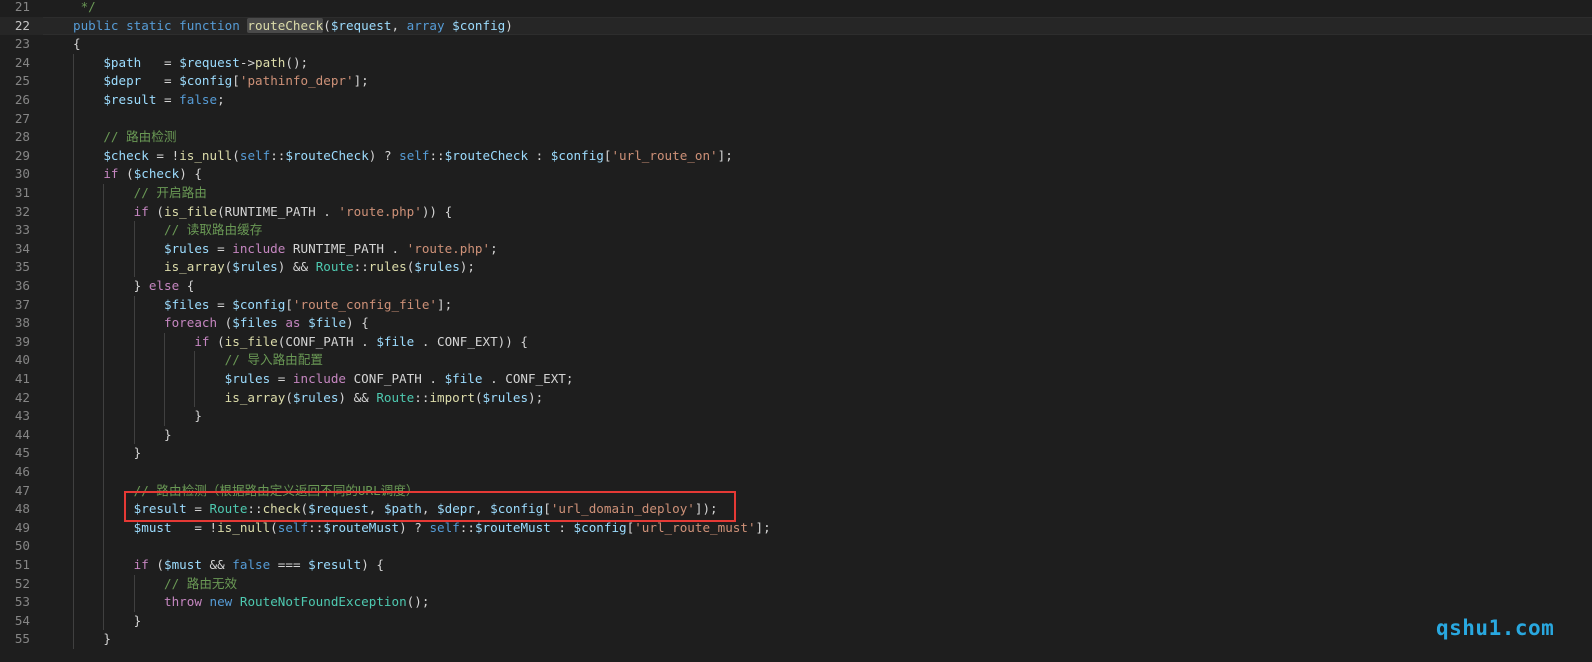 Image resolution: width=1592 pixels, height=662 pixels. Describe the element at coordinates (194, 527) in the screenshot. I see `code-token: = !` at that location.